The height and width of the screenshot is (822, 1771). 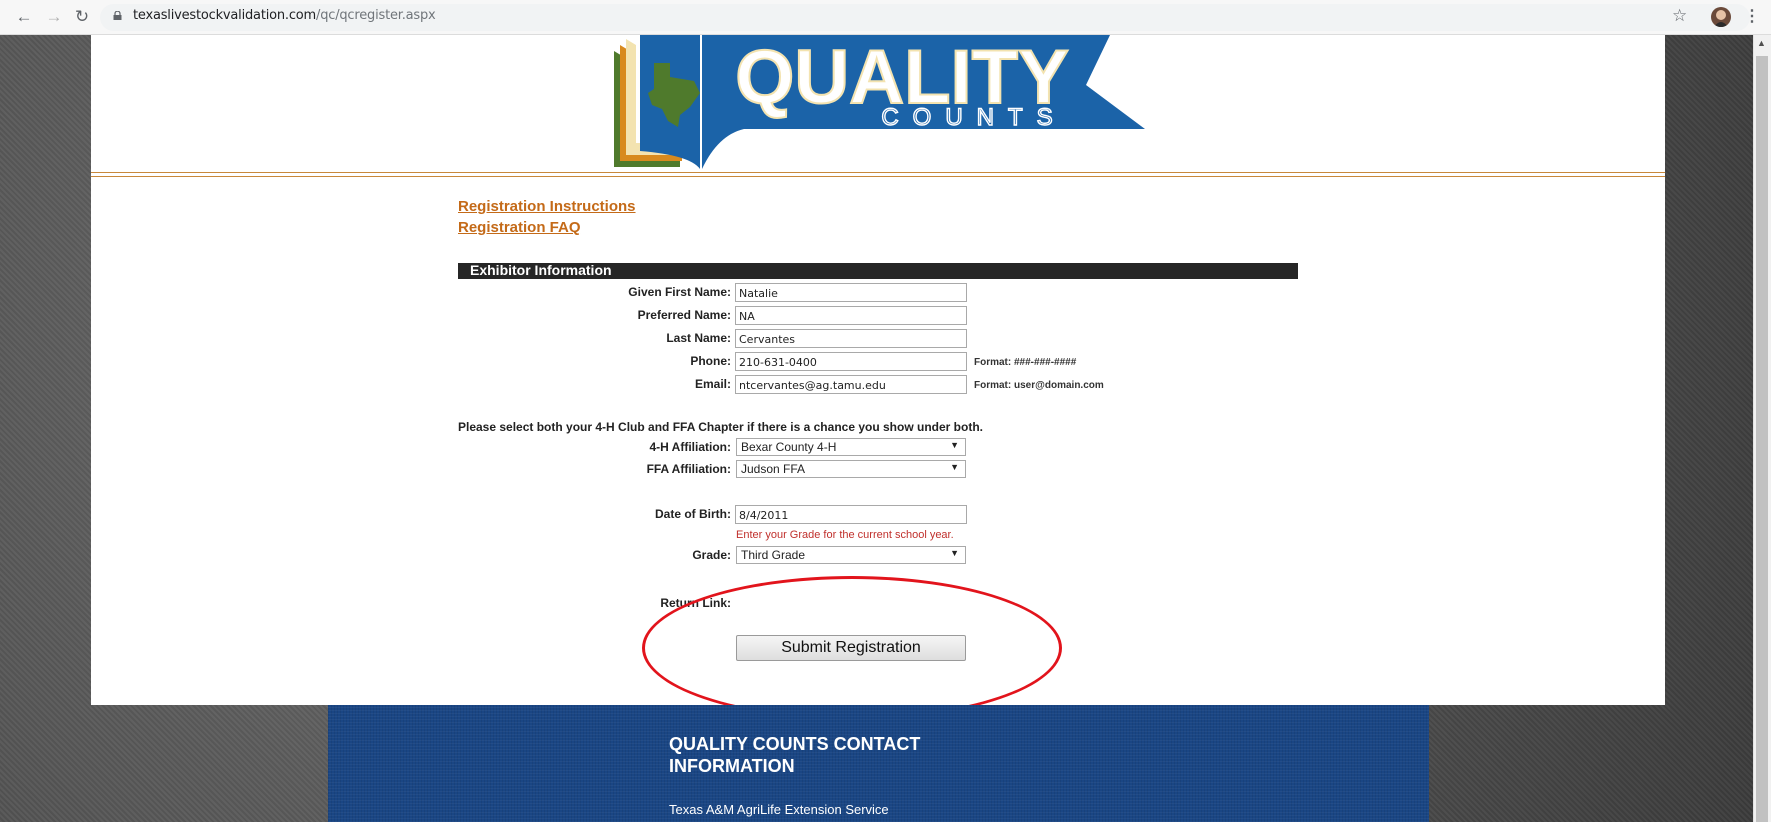 I want to click on dob-label: Date of Birth:, so click(x=693, y=514).